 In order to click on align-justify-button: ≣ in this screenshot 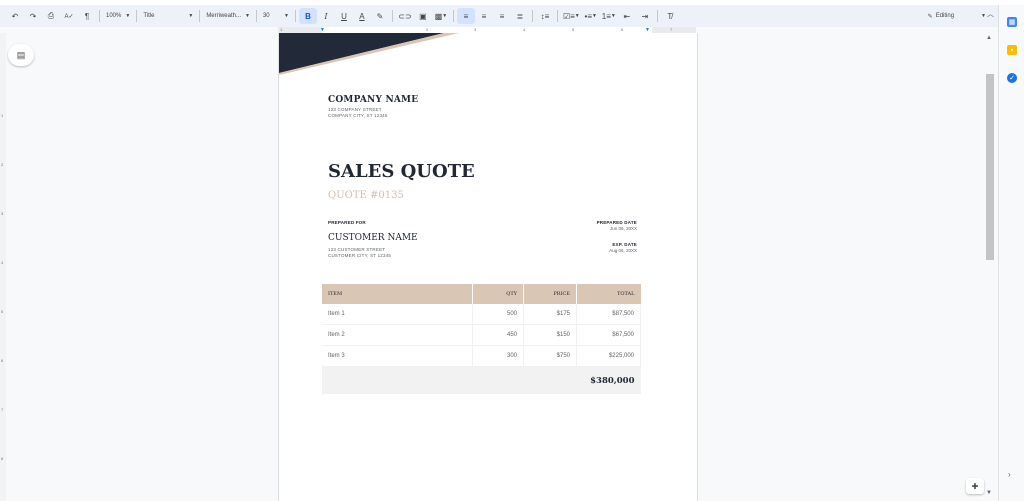, I will do `click(520, 16)`.